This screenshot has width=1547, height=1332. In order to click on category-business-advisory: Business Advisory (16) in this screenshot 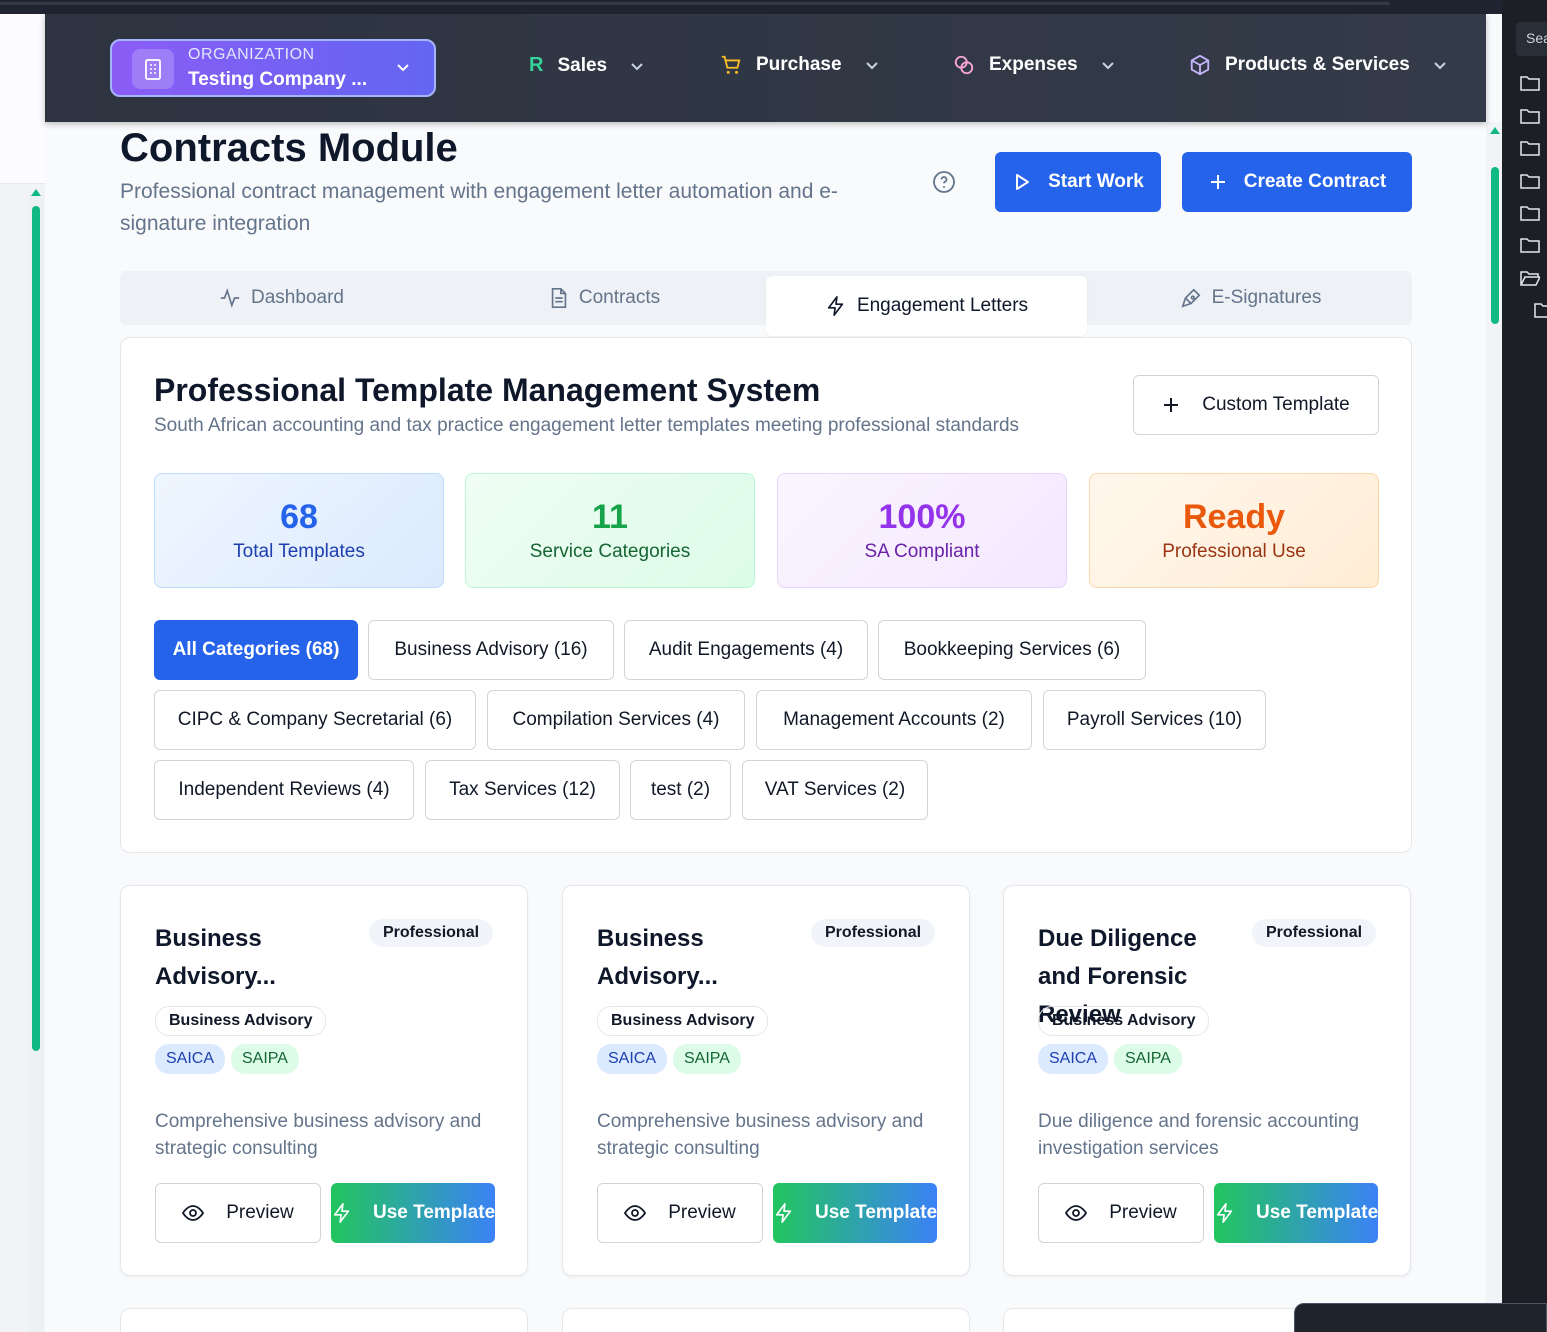, I will do `click(491, 650)`.